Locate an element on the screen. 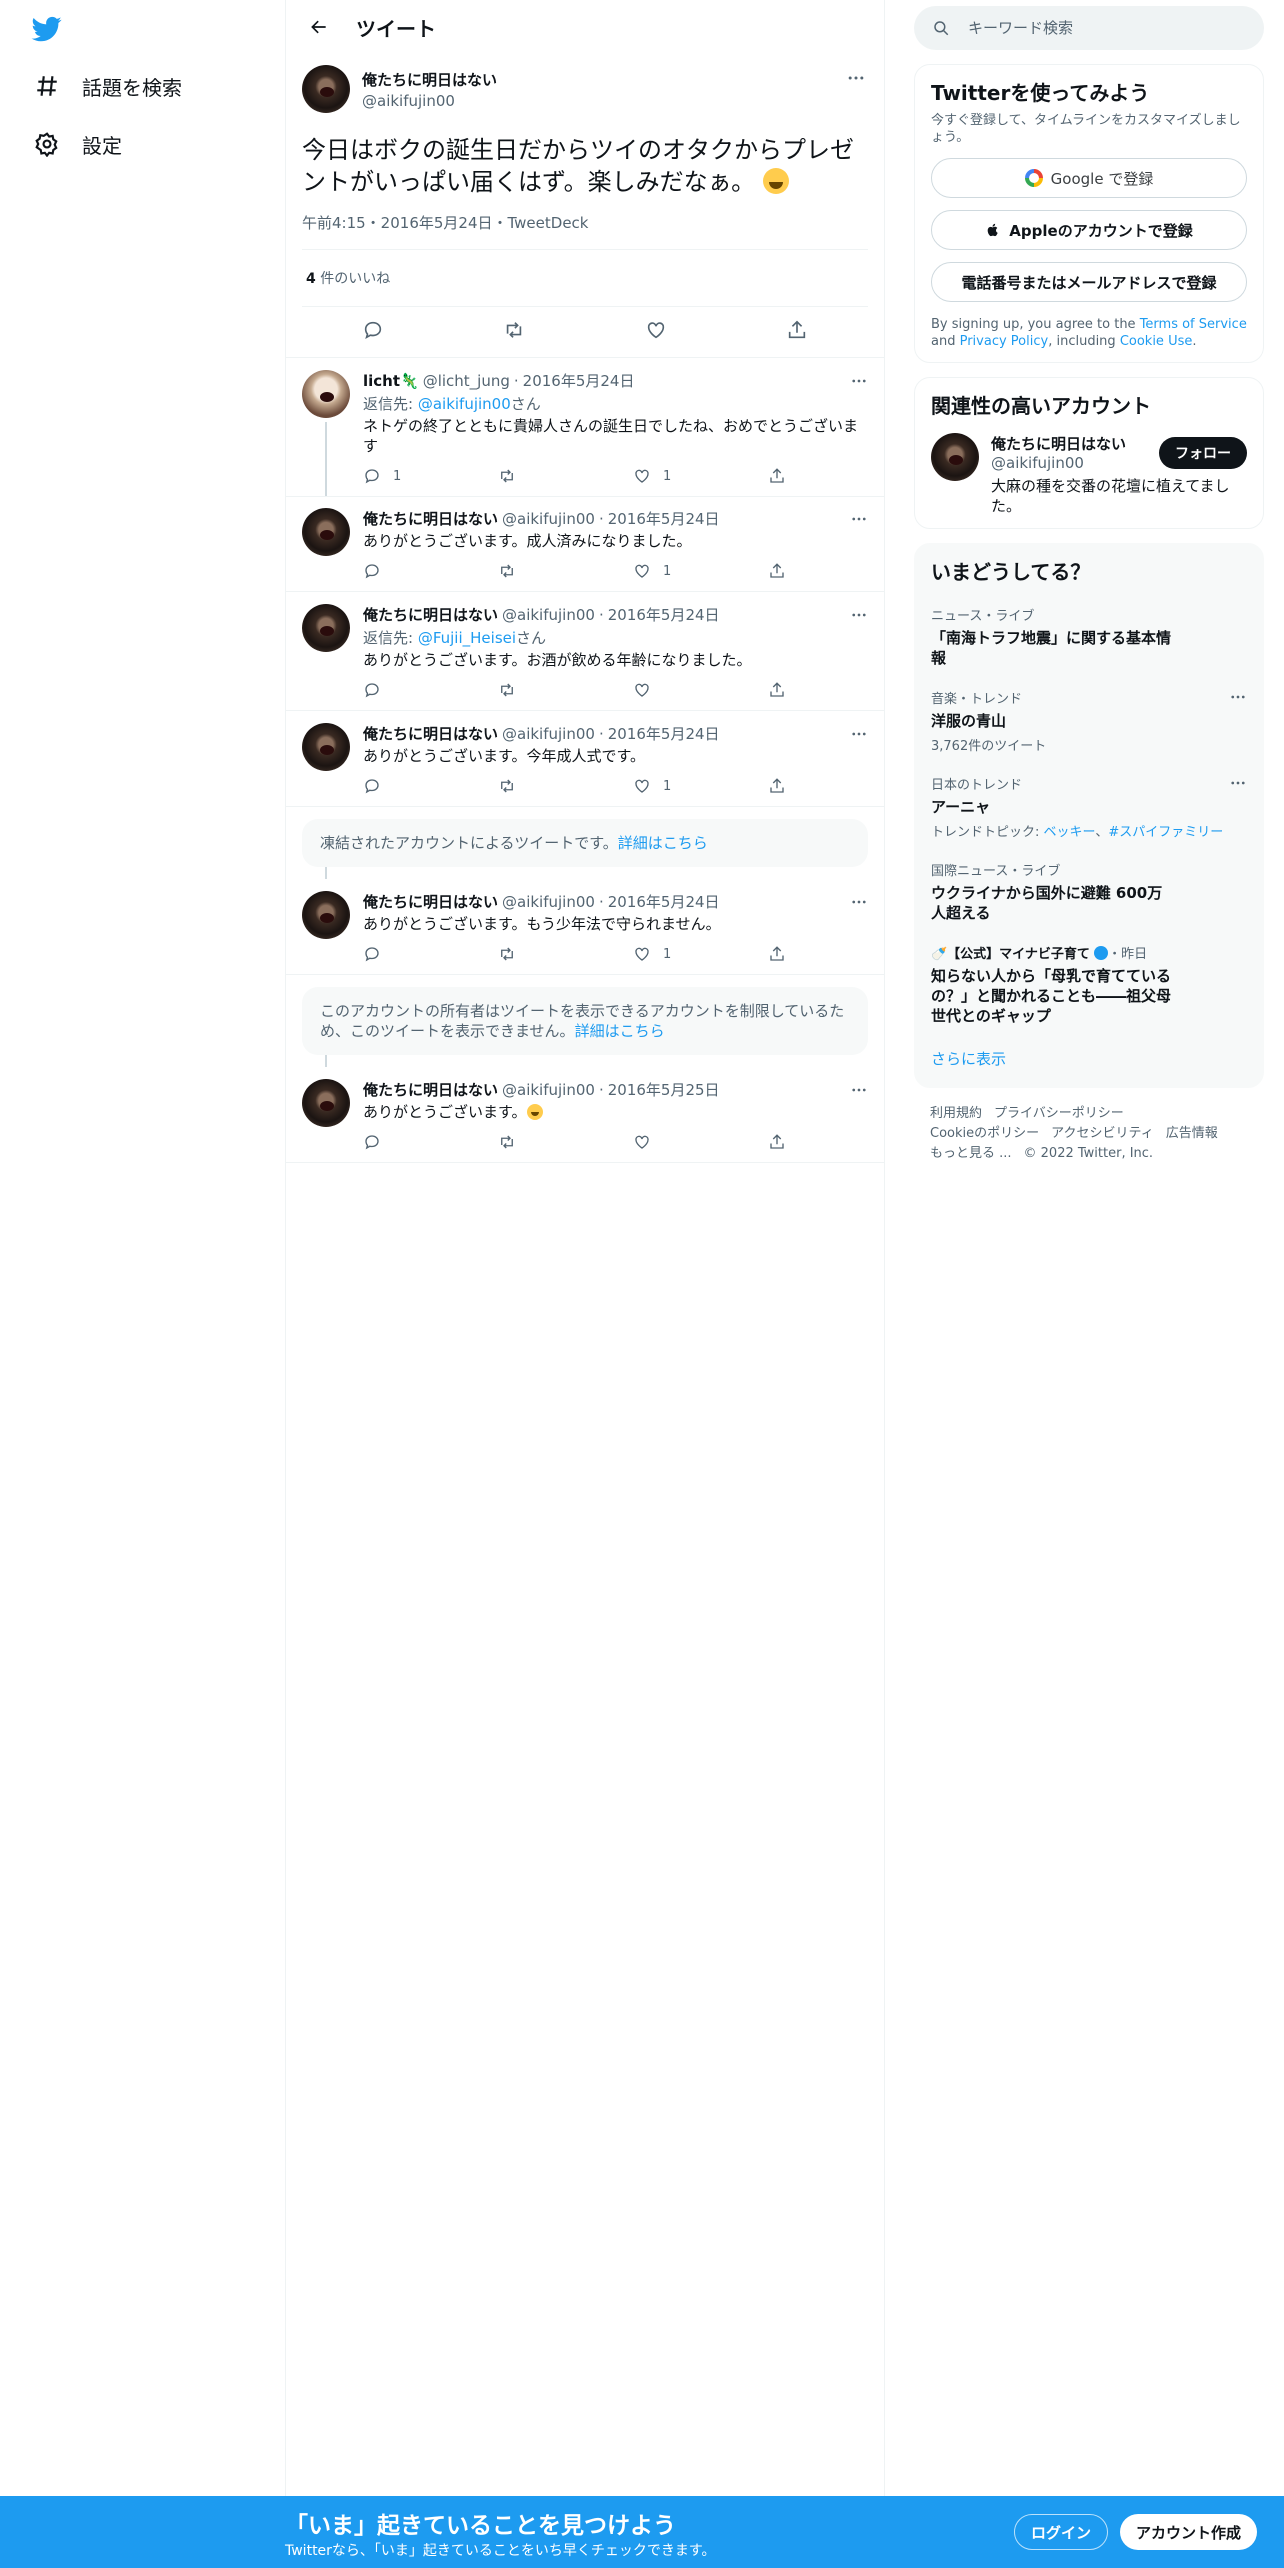 The height and width of the screenshot is (2568, 1284). show-more-link: さらに表示 is located at coordinates (1089, 1058).